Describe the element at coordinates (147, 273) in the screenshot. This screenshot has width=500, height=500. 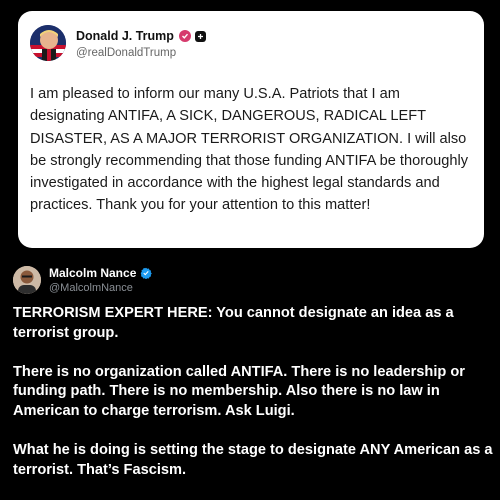
I see `verified-badge-icon` at that location.